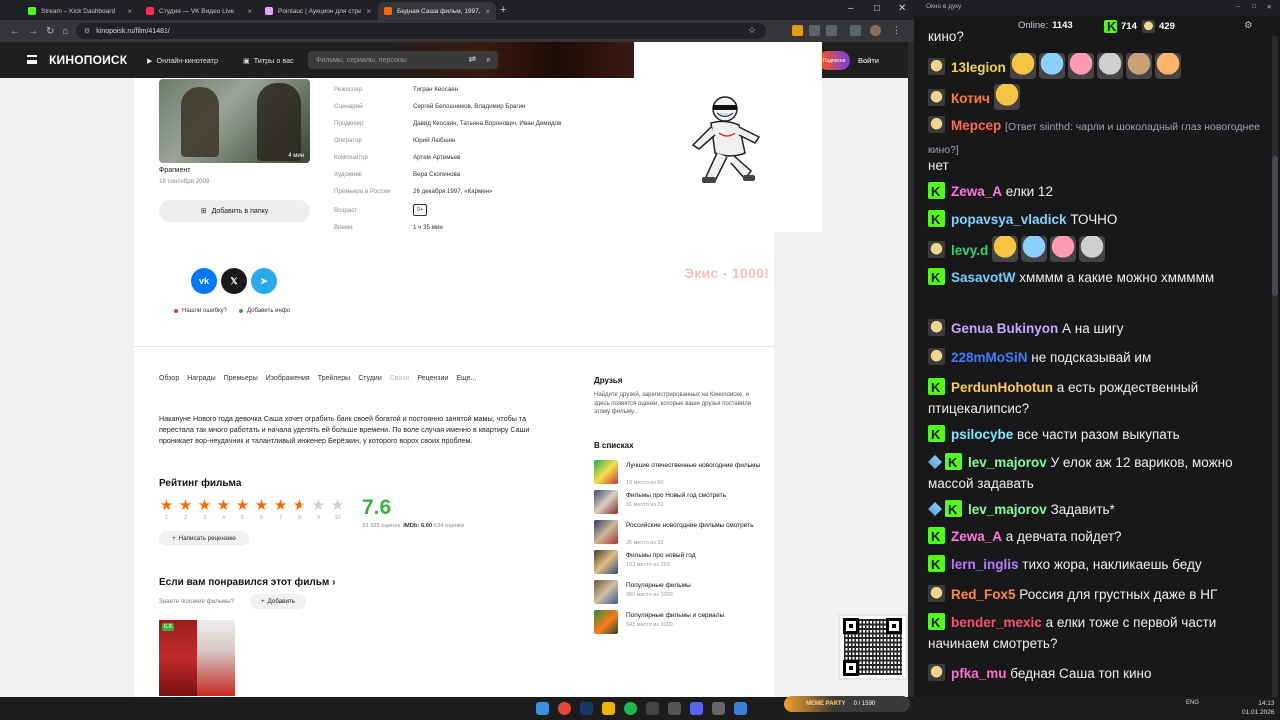 This screenshot has width=1280, height=720. What do you see at coordinates (204, 505) in the screenshot?
I see `star-3: ★` at bounding box center [204, 505].